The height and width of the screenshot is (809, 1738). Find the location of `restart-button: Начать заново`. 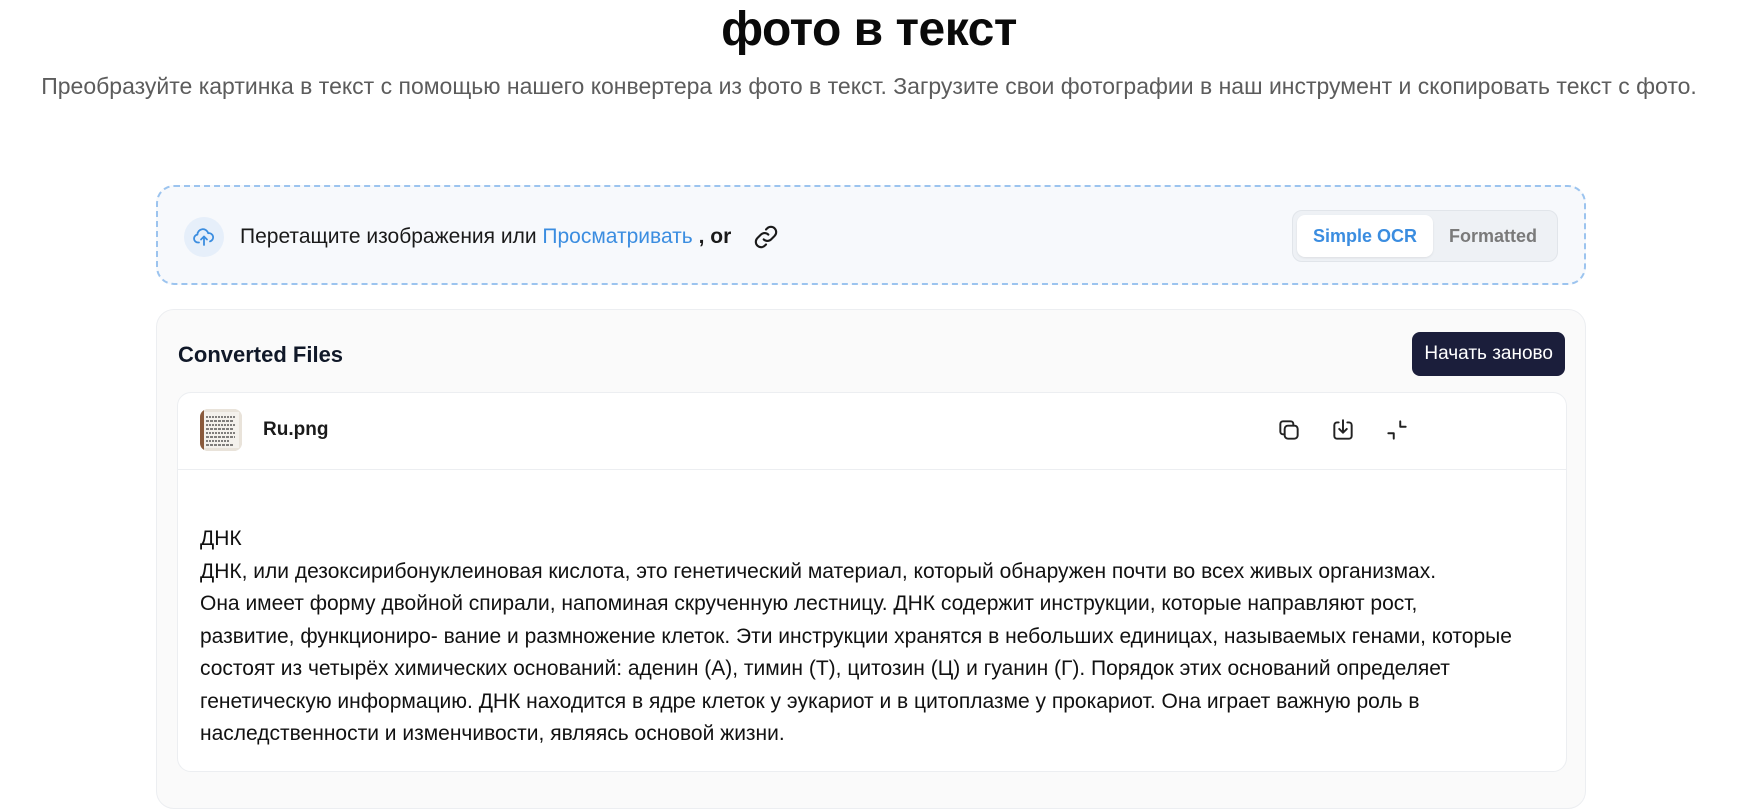

restart-button: Начать заново is located at coordinates (1488, 354).